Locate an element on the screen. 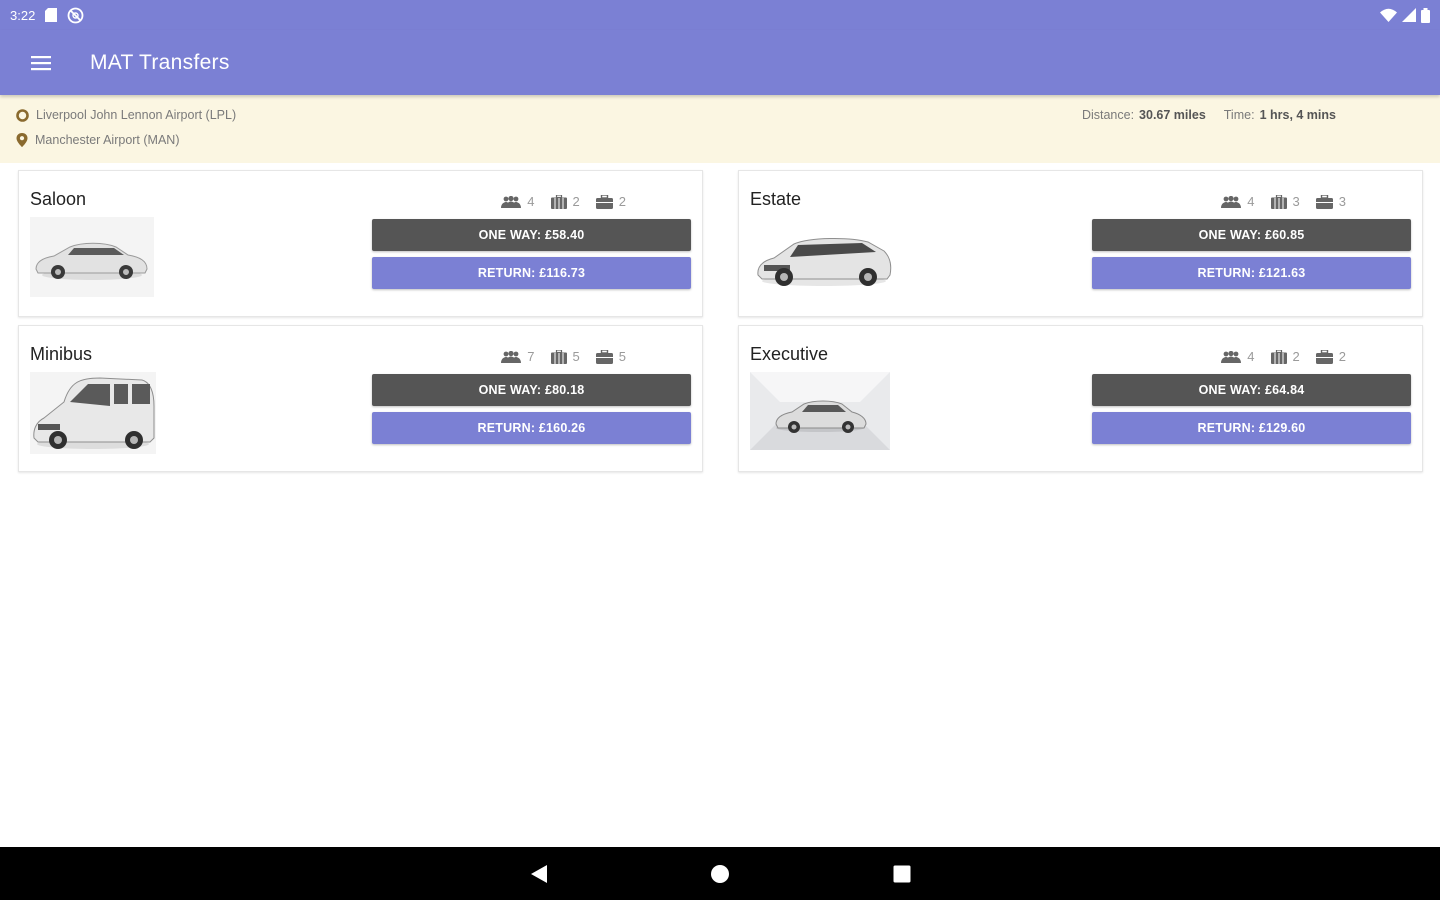  app-bar: MAT Transfers is located at coordinates (720, 62).